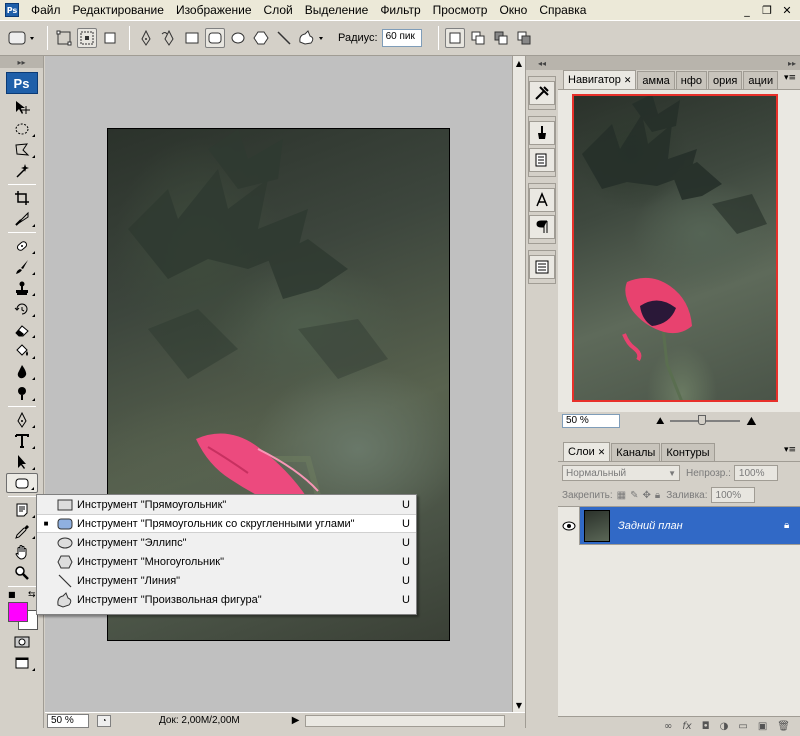 The image size is (800, 736). I want to click on healing-brush-tool, so click(22, 246).